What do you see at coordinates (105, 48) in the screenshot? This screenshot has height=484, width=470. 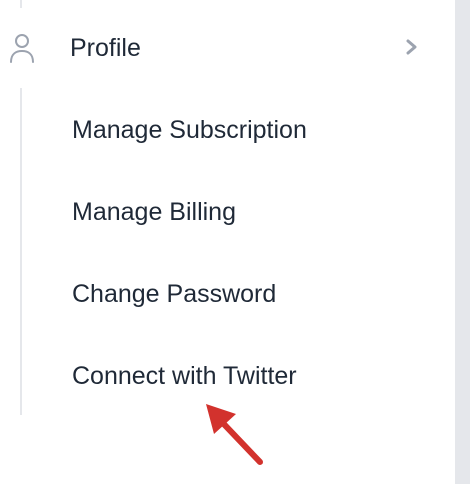 I see `sidebar-item-label: Profile` at bounding box center [105, 48].